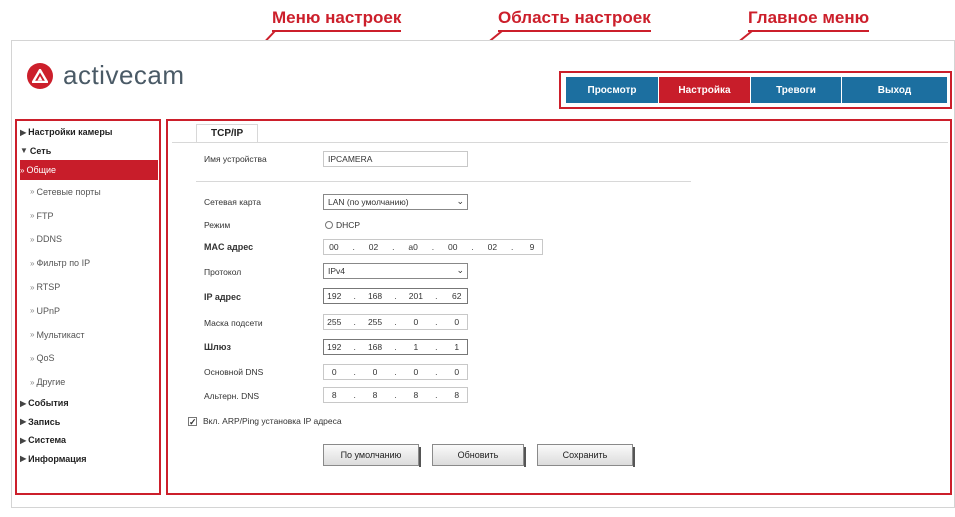  Describe the element at coordinates (272, 421) in the screenshot. I see `arp-ping-label: Вкл. ARP/Ping установка IP адреса` at that location.